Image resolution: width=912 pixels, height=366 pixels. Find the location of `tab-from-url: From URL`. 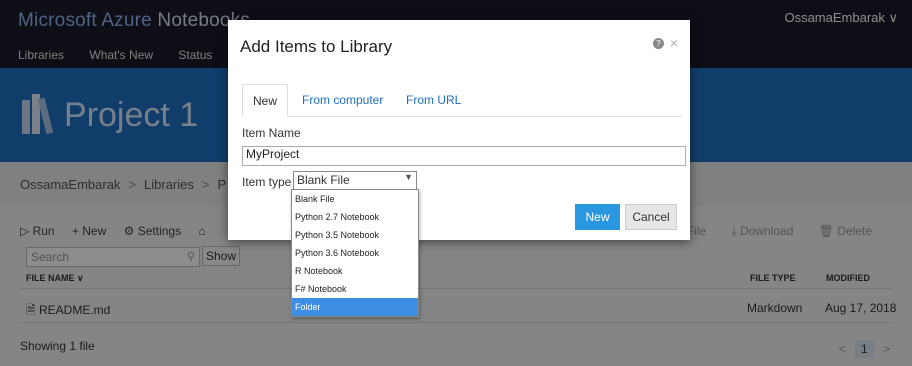

tab-from-url: From URL is located at coordinates (433, 100).